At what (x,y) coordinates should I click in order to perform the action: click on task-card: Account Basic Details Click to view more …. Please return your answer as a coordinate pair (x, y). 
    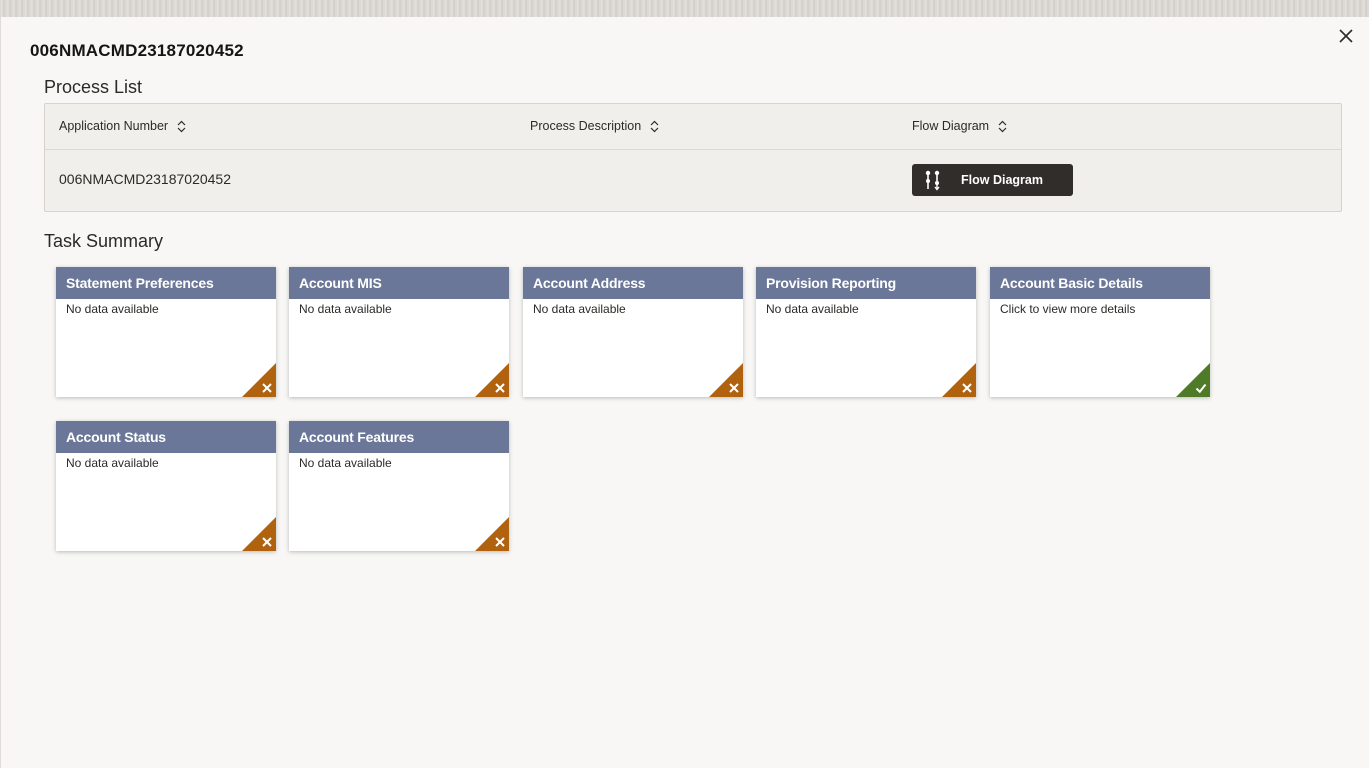
    Looking at the image, I should click on (1100, 332).